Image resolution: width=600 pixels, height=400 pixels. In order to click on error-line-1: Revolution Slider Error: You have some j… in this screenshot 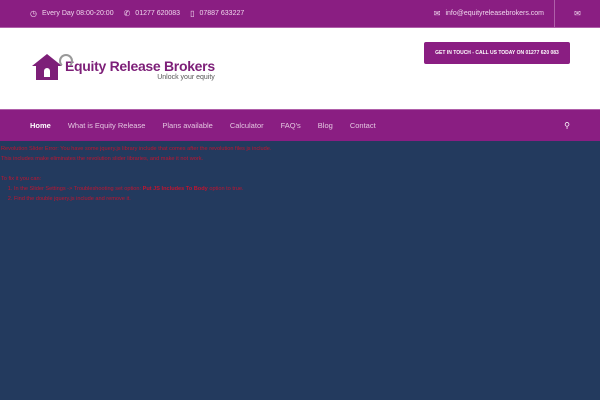, I will do `click(136, 149)`.